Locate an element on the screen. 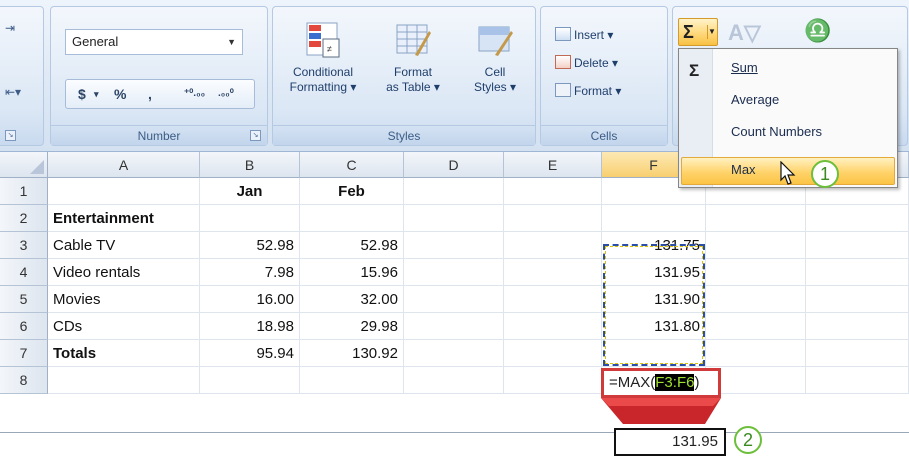  cell-g6 is located at coordinates (756, 326).